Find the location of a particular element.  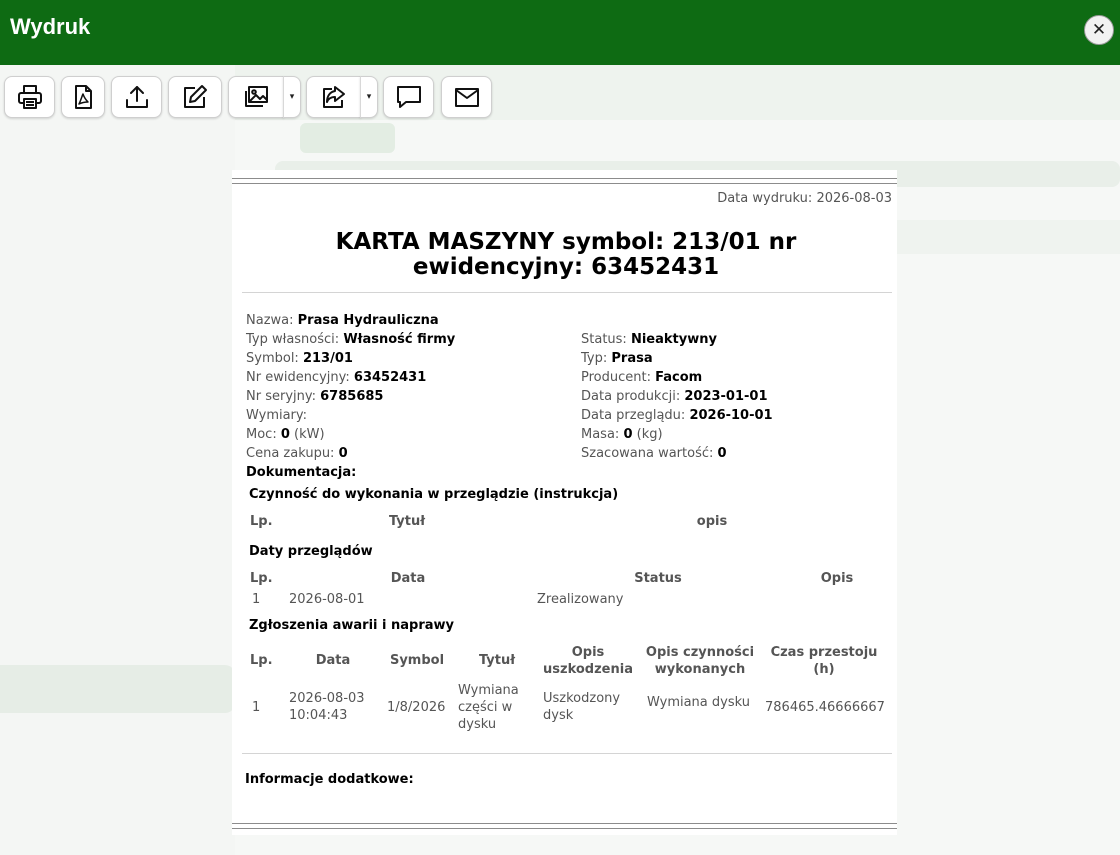

field-symbol: Symbol: 213/01 is located at coordinates (299, 358).